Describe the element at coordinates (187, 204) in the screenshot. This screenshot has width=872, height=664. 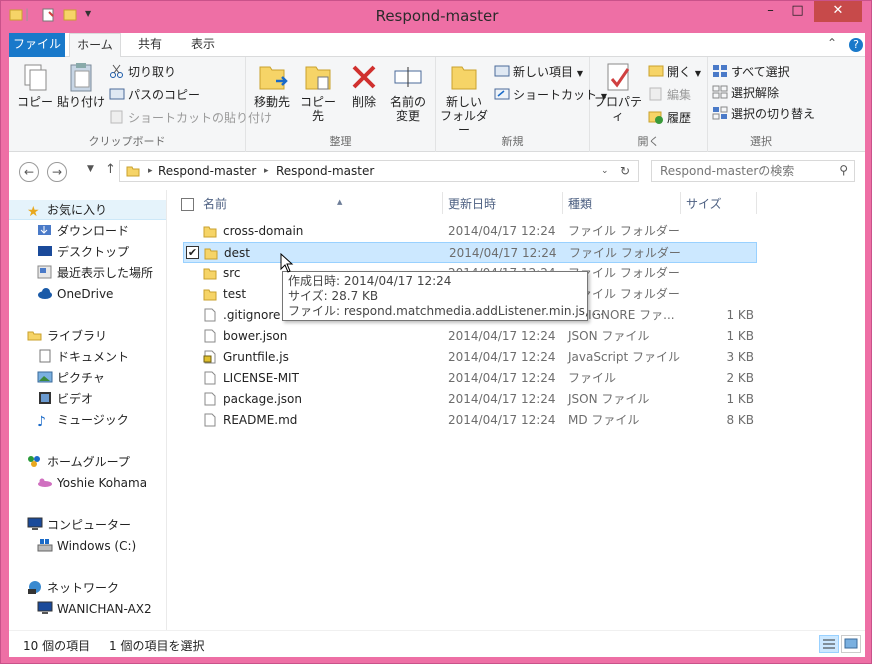
I see `select-all-checkbox` at that location.